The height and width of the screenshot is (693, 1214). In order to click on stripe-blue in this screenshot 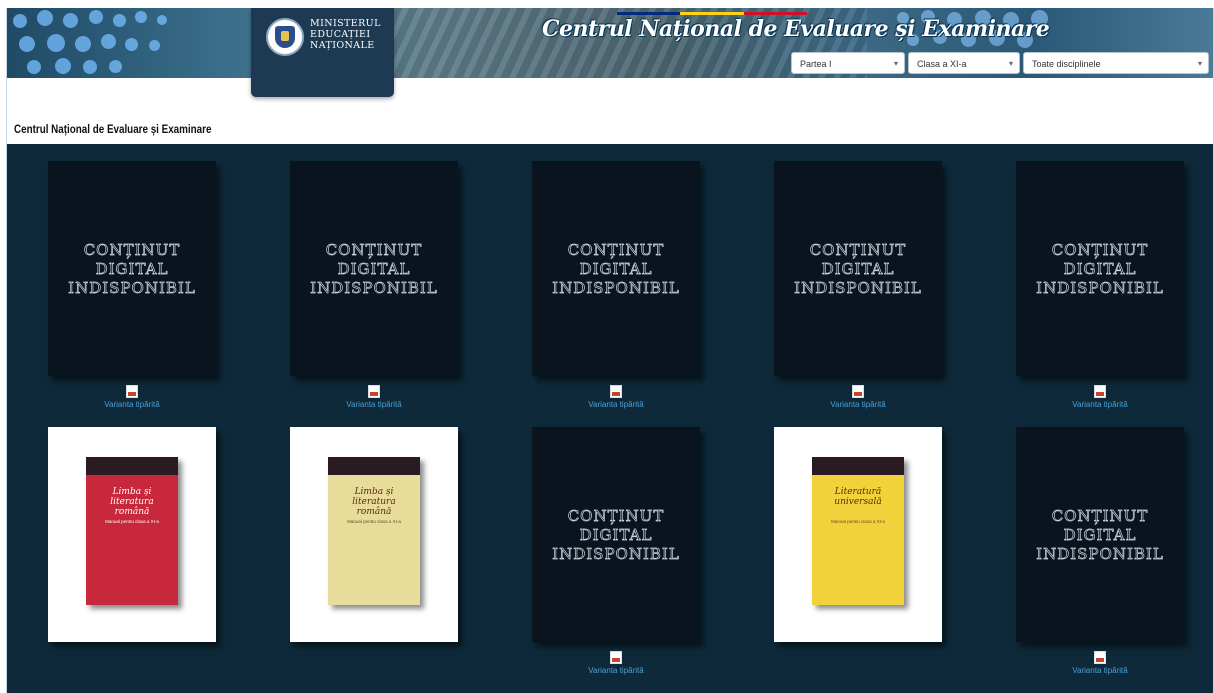, I will do `click(649, 13)`.